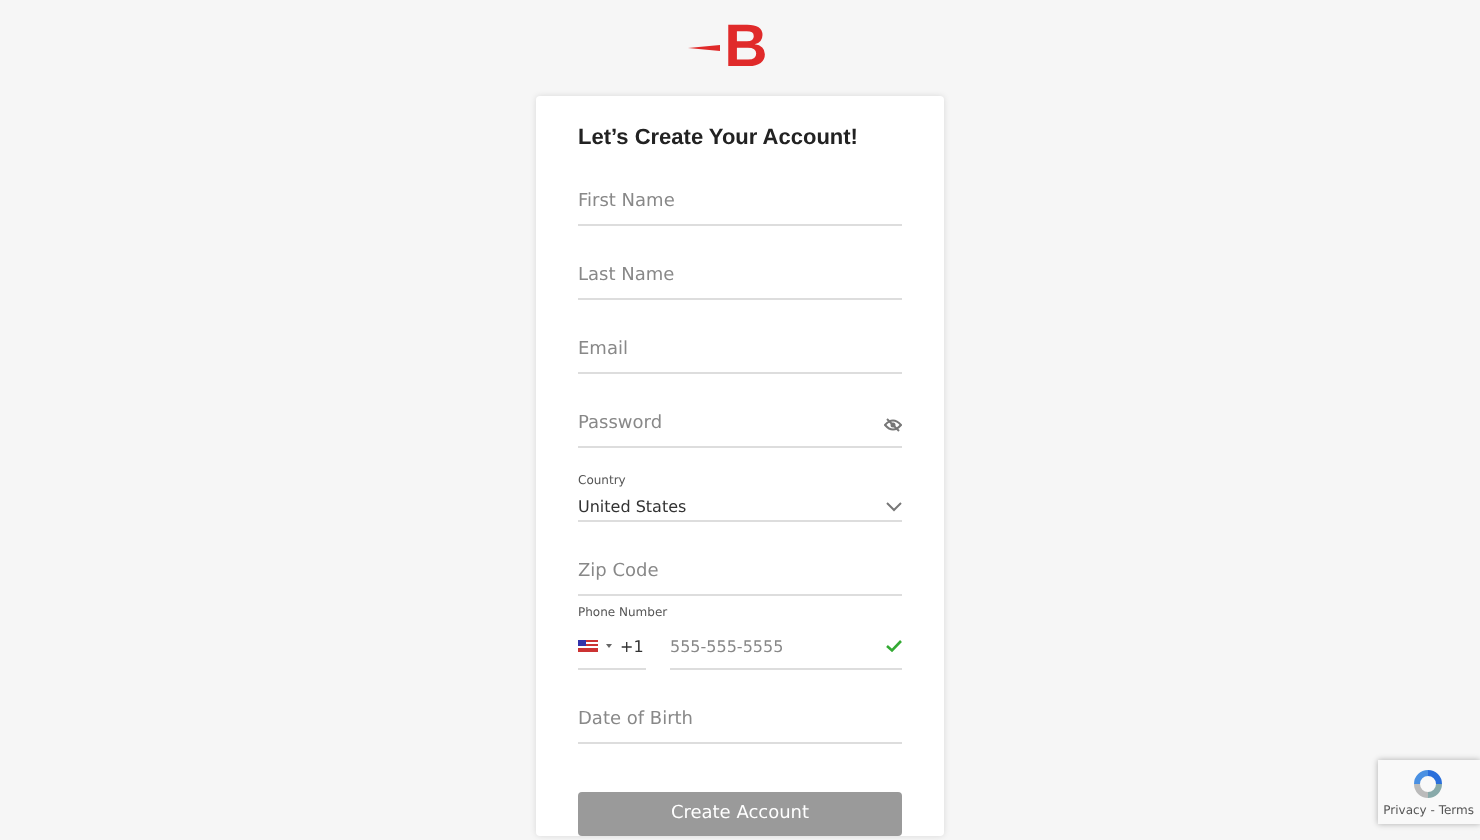  I want to click on input-field: Last Name, so click(740, 276).